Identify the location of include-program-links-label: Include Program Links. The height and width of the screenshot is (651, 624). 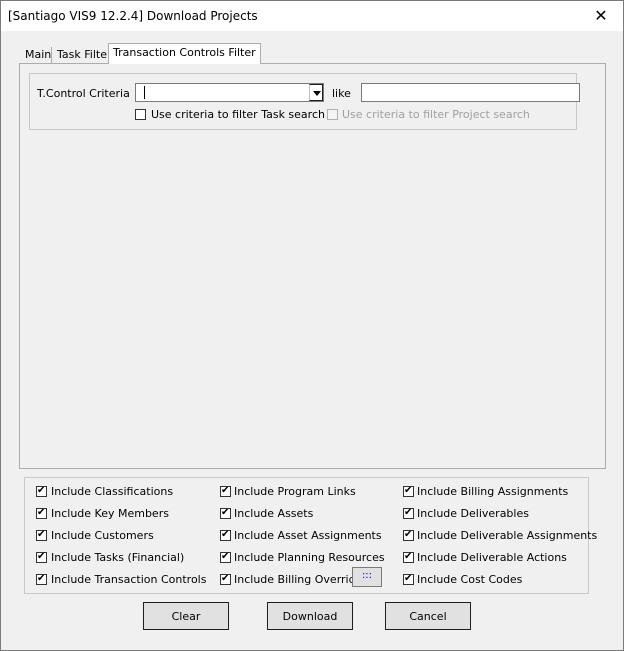
(295, 491).